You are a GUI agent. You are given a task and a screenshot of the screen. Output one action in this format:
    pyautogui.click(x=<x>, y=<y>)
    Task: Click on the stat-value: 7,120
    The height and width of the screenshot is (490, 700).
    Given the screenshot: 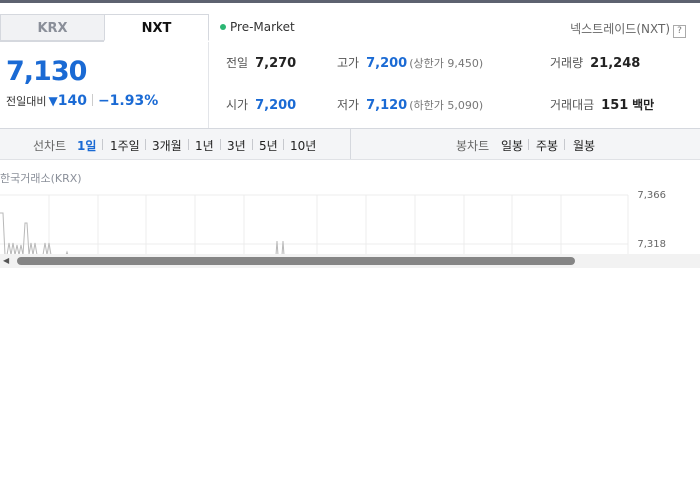 What is the action you would take?
    pyautogui.click(x=387, y=105)
    